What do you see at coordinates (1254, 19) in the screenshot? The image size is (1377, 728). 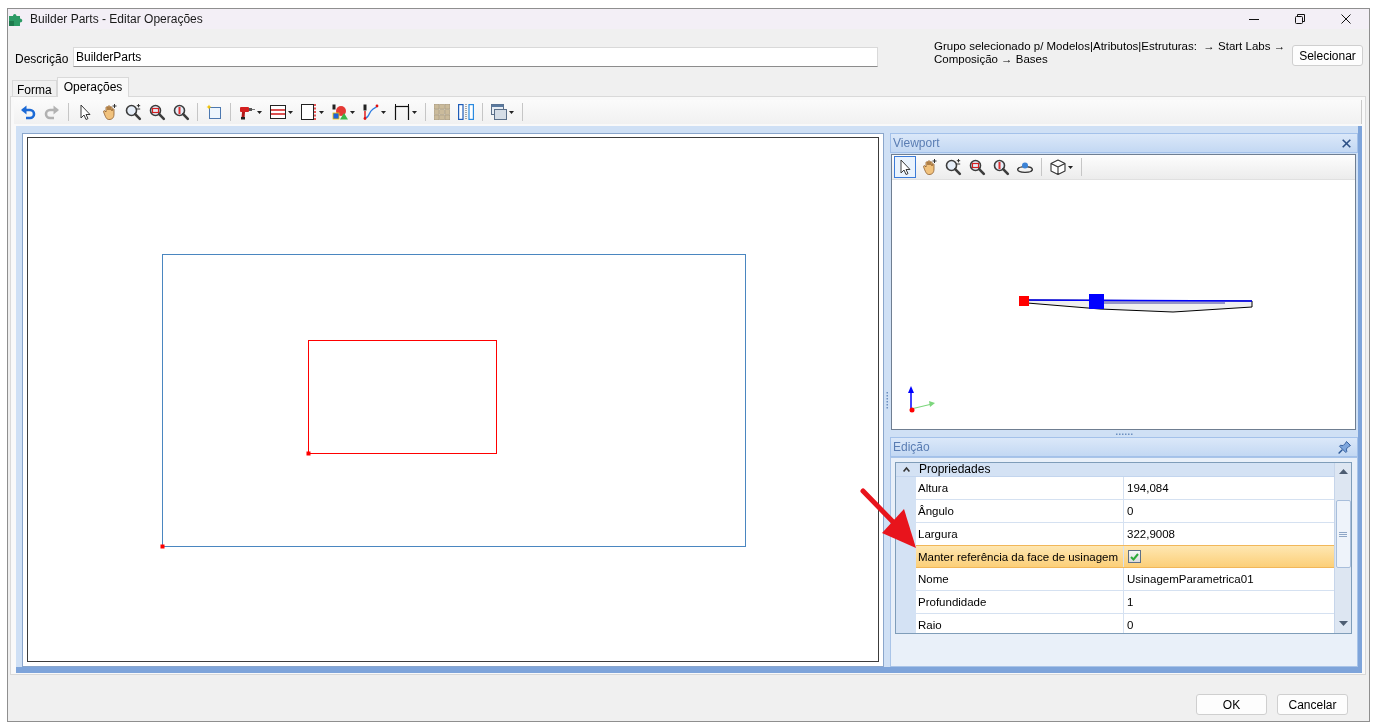 I see `minimize-icon` at bounding box center [1254, 19].